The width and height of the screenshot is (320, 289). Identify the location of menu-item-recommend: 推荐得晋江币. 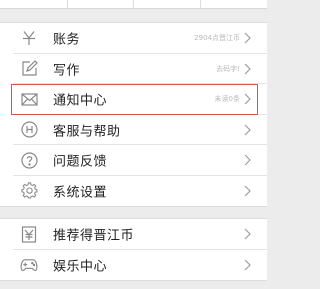
(133, 234).